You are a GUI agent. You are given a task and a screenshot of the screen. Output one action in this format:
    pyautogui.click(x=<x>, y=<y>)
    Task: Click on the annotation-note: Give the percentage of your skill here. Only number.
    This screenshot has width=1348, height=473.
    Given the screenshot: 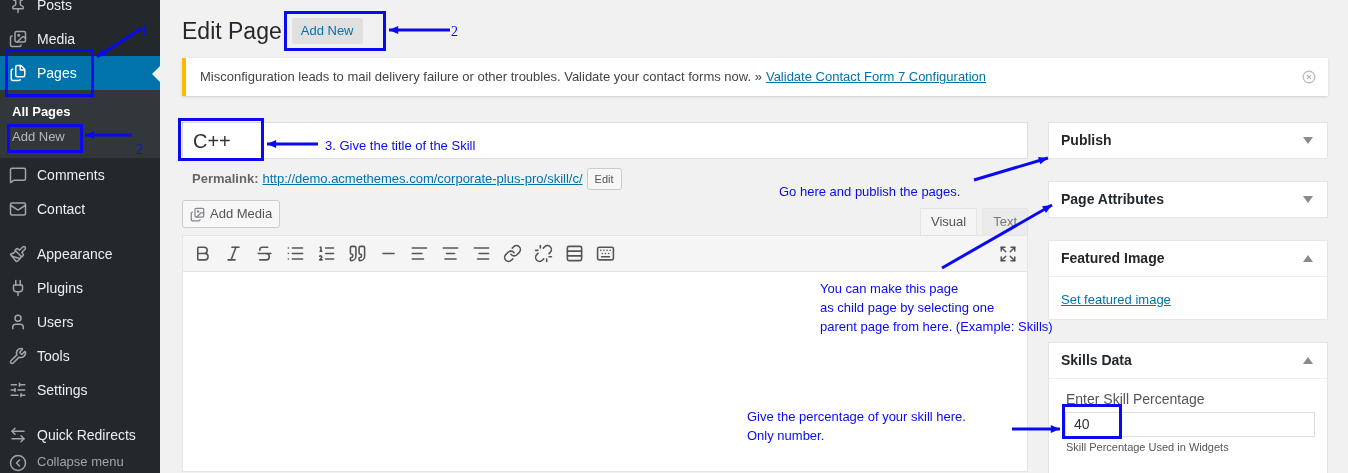 What is the action you would take?
    pyautogui.click(x=856, y=426)
    